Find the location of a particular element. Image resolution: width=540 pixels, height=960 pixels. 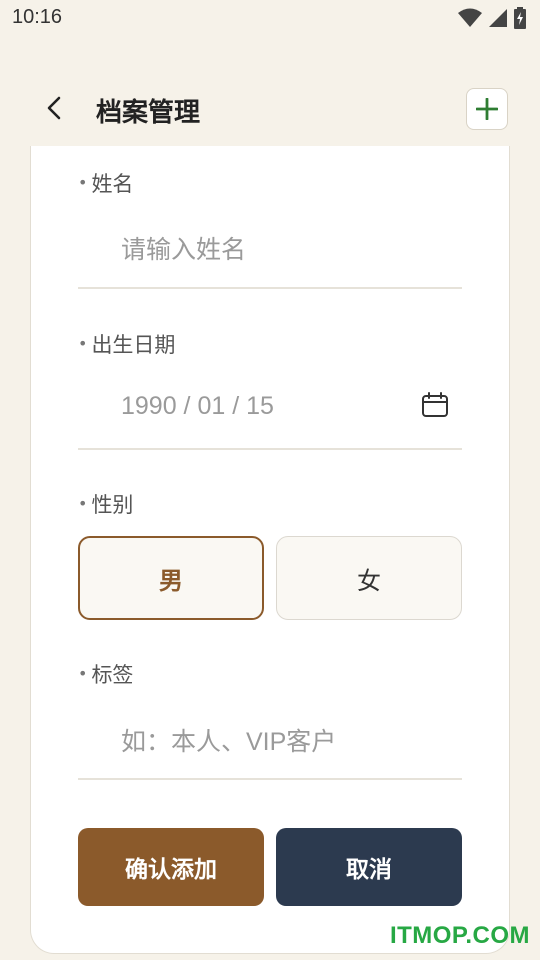

back-button is located at coordinates (54, 108).